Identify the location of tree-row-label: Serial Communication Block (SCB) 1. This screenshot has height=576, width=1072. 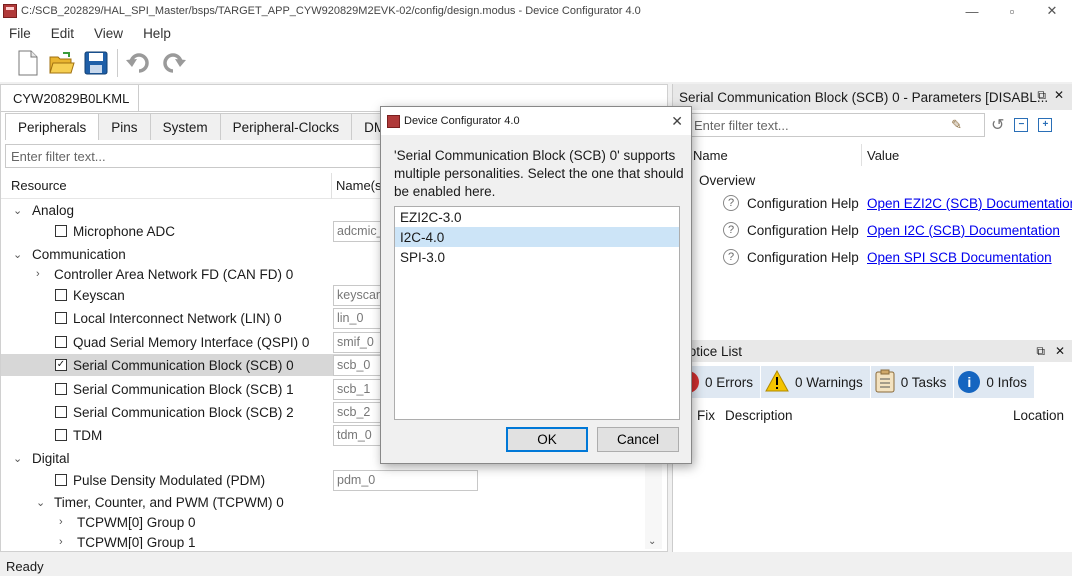
(183, 389).